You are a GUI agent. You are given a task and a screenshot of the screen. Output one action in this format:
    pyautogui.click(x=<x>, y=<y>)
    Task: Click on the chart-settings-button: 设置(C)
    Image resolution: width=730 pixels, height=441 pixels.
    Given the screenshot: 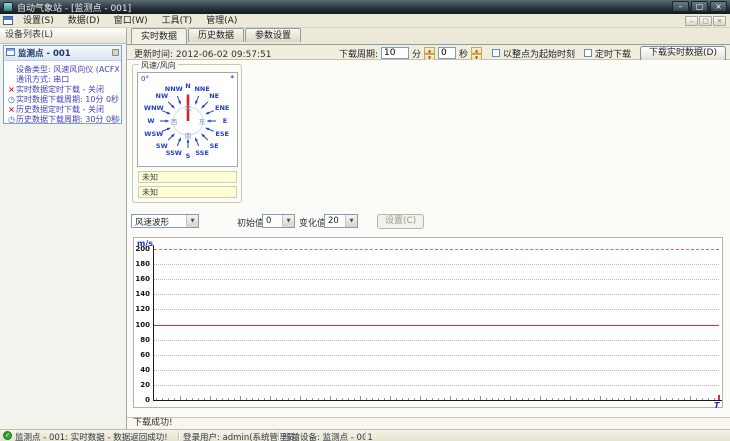 What is the action you would take?
    pyautogui.click(x=401, y=221)
    